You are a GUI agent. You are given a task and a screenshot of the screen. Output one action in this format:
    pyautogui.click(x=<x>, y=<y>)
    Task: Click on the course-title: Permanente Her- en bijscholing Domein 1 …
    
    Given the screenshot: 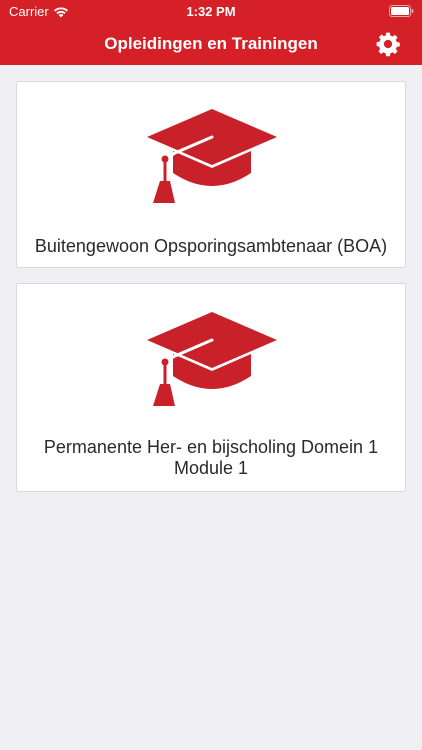 What is the action you would take?
    pyautogui.click(x=211, y=457)
    